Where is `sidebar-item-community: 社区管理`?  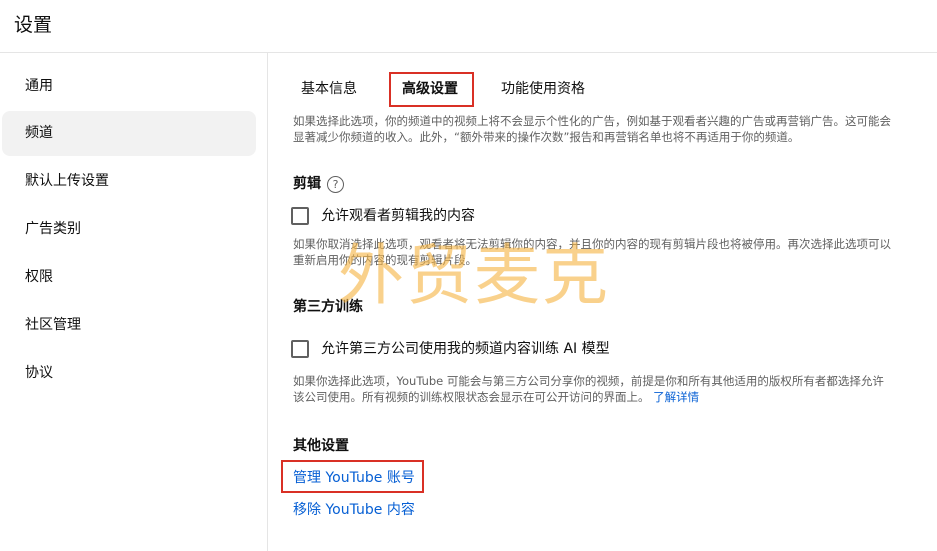
sidebar-item-community: 社区管理 is located at coordinates (129, 325).